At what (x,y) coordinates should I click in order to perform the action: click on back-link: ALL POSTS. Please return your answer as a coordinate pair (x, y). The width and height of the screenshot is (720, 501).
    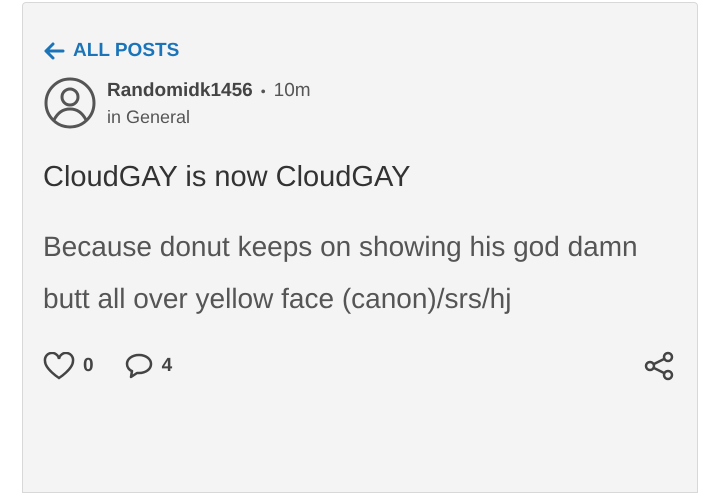
    Looking at the image, I should click on (111, 51).